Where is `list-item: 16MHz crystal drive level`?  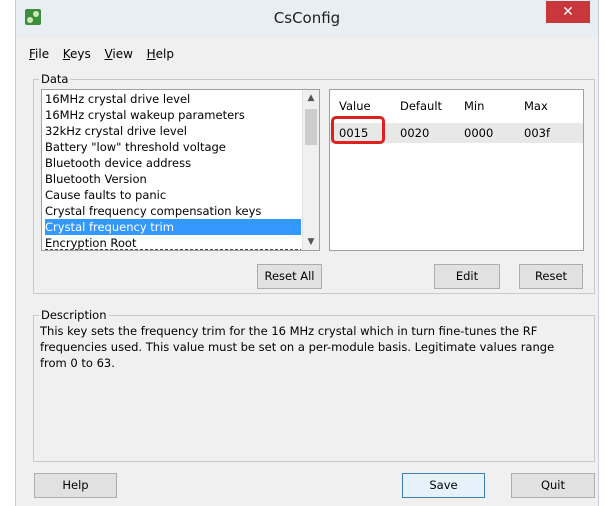
list-item: 16MHz crystal drive level is located at coordinates (173, 99).